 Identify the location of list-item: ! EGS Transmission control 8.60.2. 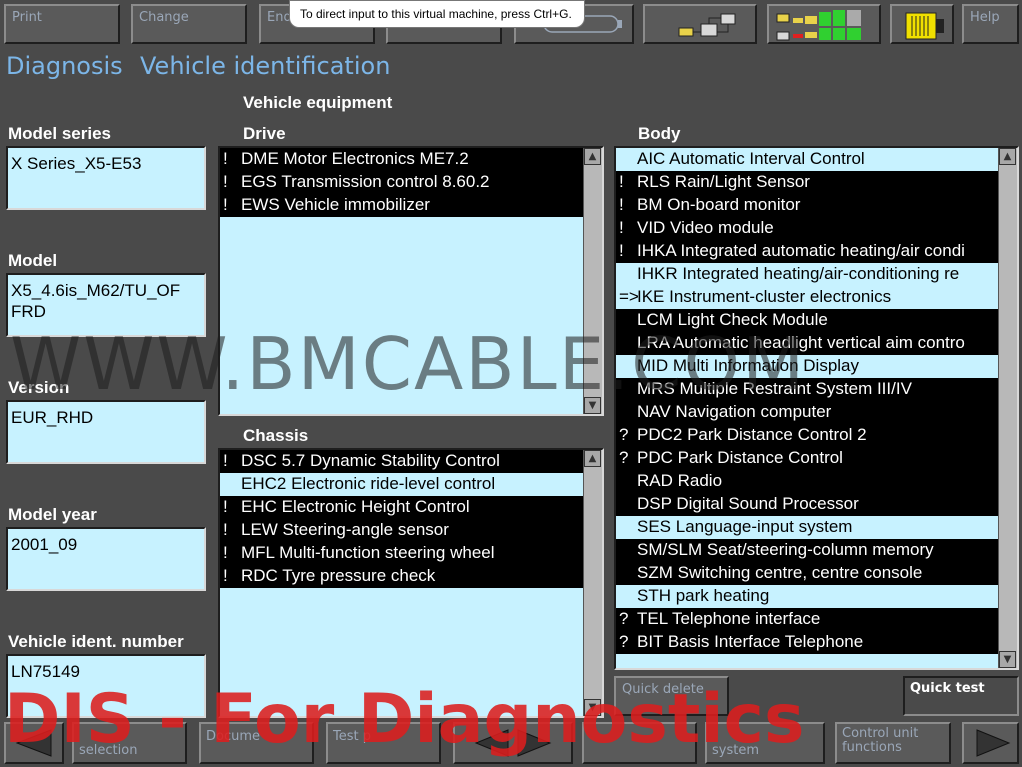
(402, 182).